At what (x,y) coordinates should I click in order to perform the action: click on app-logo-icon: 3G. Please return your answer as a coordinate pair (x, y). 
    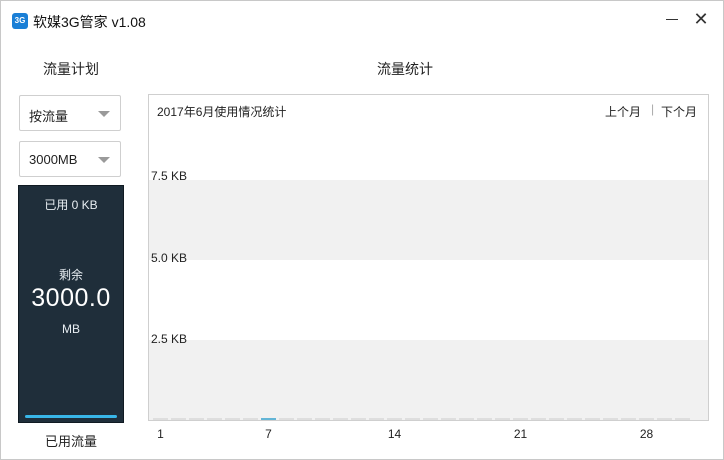
    Looking at the image, I should click on (20, 21).